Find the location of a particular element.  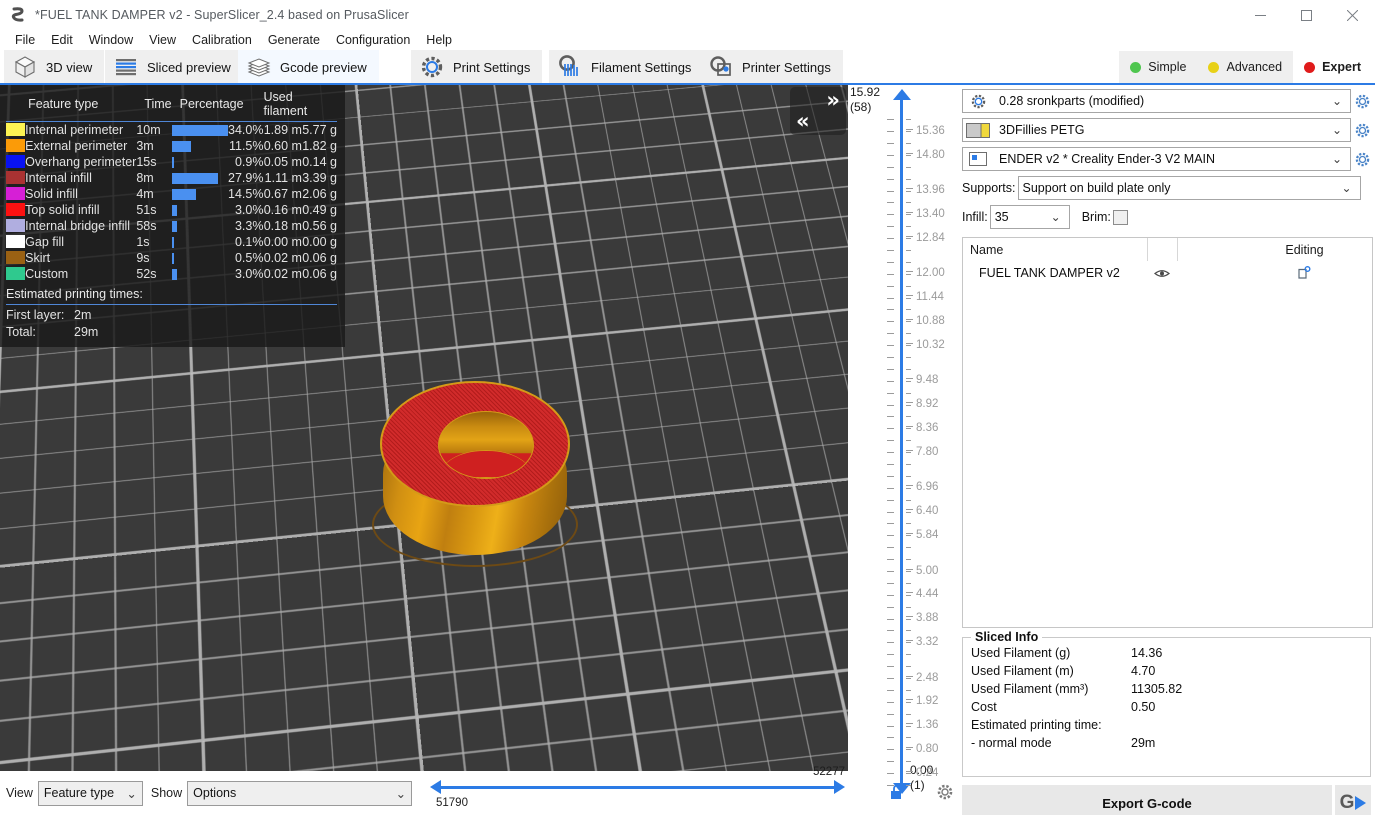

legend-row: Gap fill 1s 0.1% 0.00 m 0.00 g is located at coordinates (171, 242).